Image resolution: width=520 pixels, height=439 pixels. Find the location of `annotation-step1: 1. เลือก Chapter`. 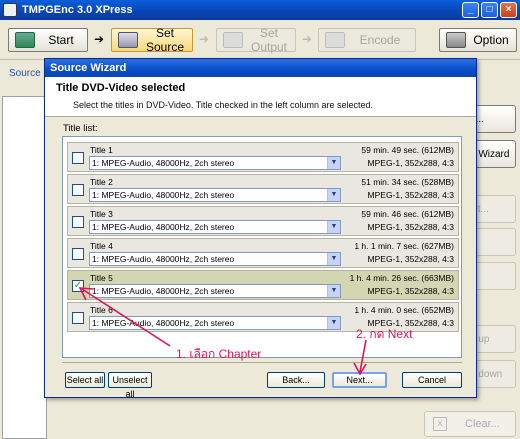

annotation-step1: 1. เลือก Chapter is located at coordinates (219, 354).